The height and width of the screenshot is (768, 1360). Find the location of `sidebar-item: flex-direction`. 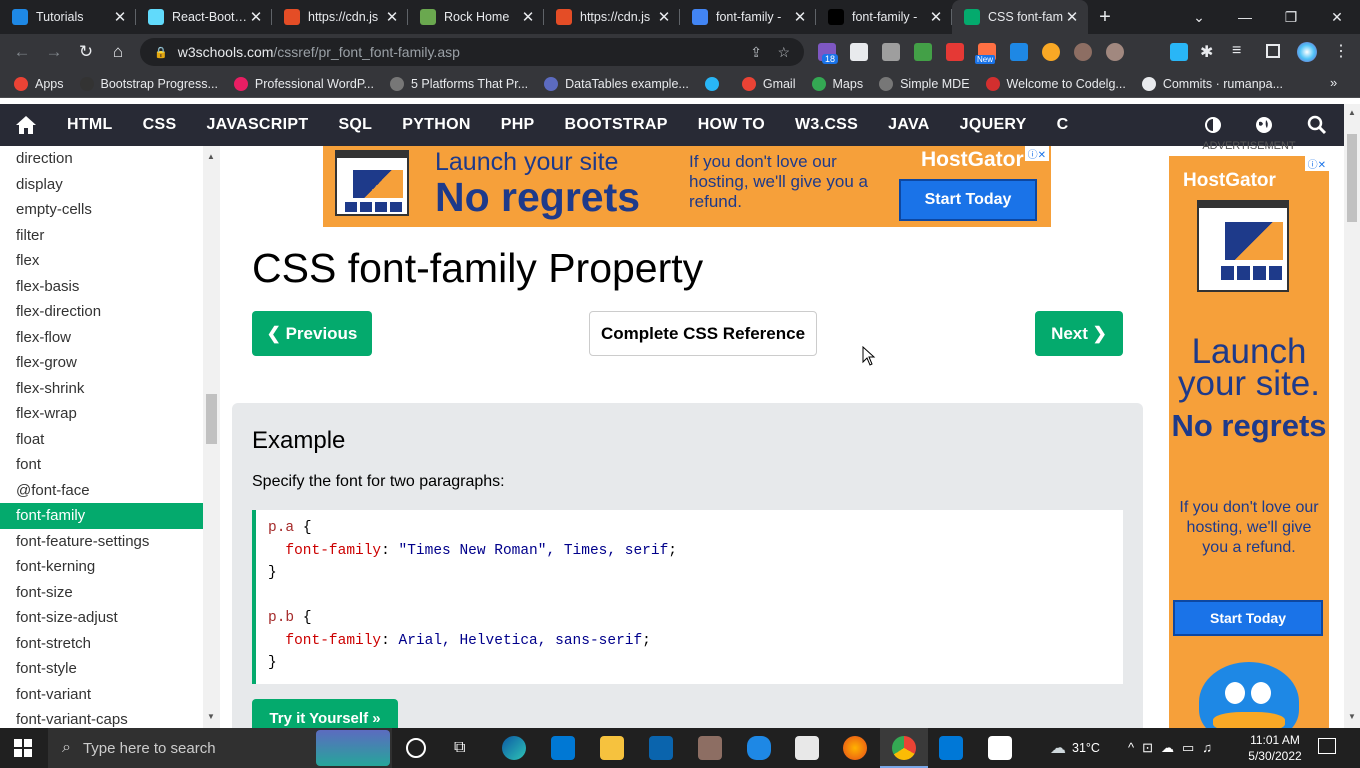

sidebar-item: flex-direction is located at coordinates (101, 312).